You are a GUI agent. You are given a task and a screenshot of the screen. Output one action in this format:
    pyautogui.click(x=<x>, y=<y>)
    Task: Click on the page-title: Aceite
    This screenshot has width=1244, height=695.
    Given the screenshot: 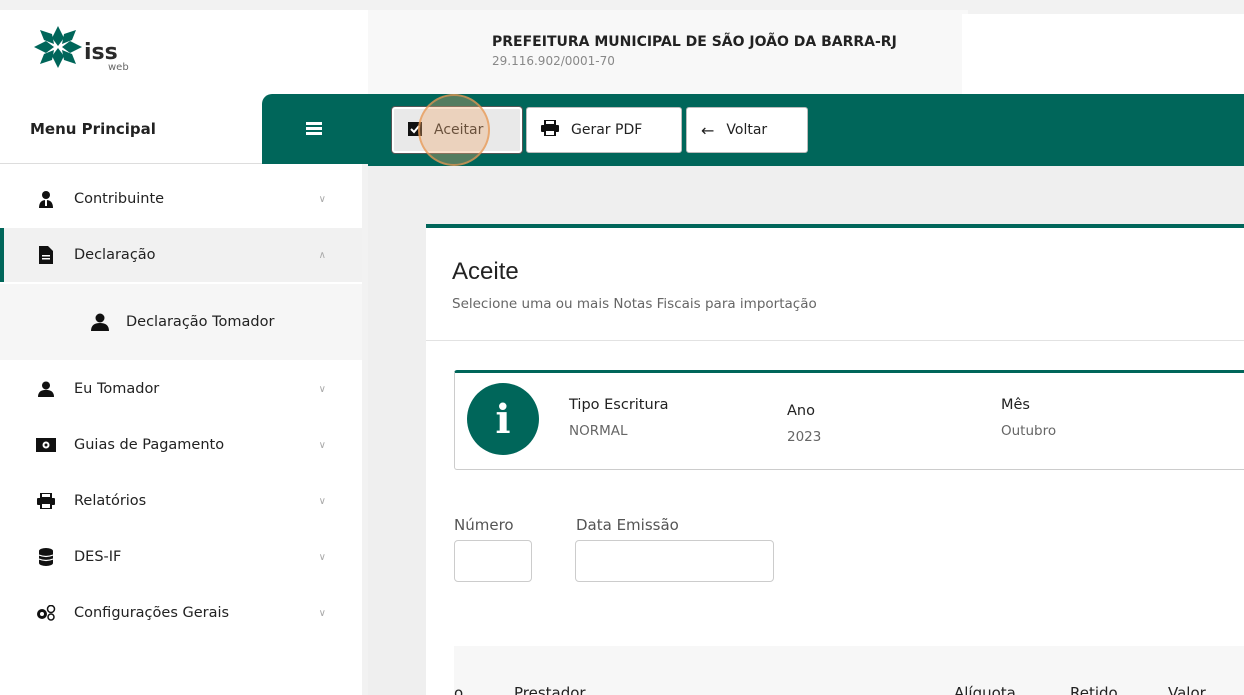 What is the action you would take?
    pyautogui.click(x=485, y=271)
    